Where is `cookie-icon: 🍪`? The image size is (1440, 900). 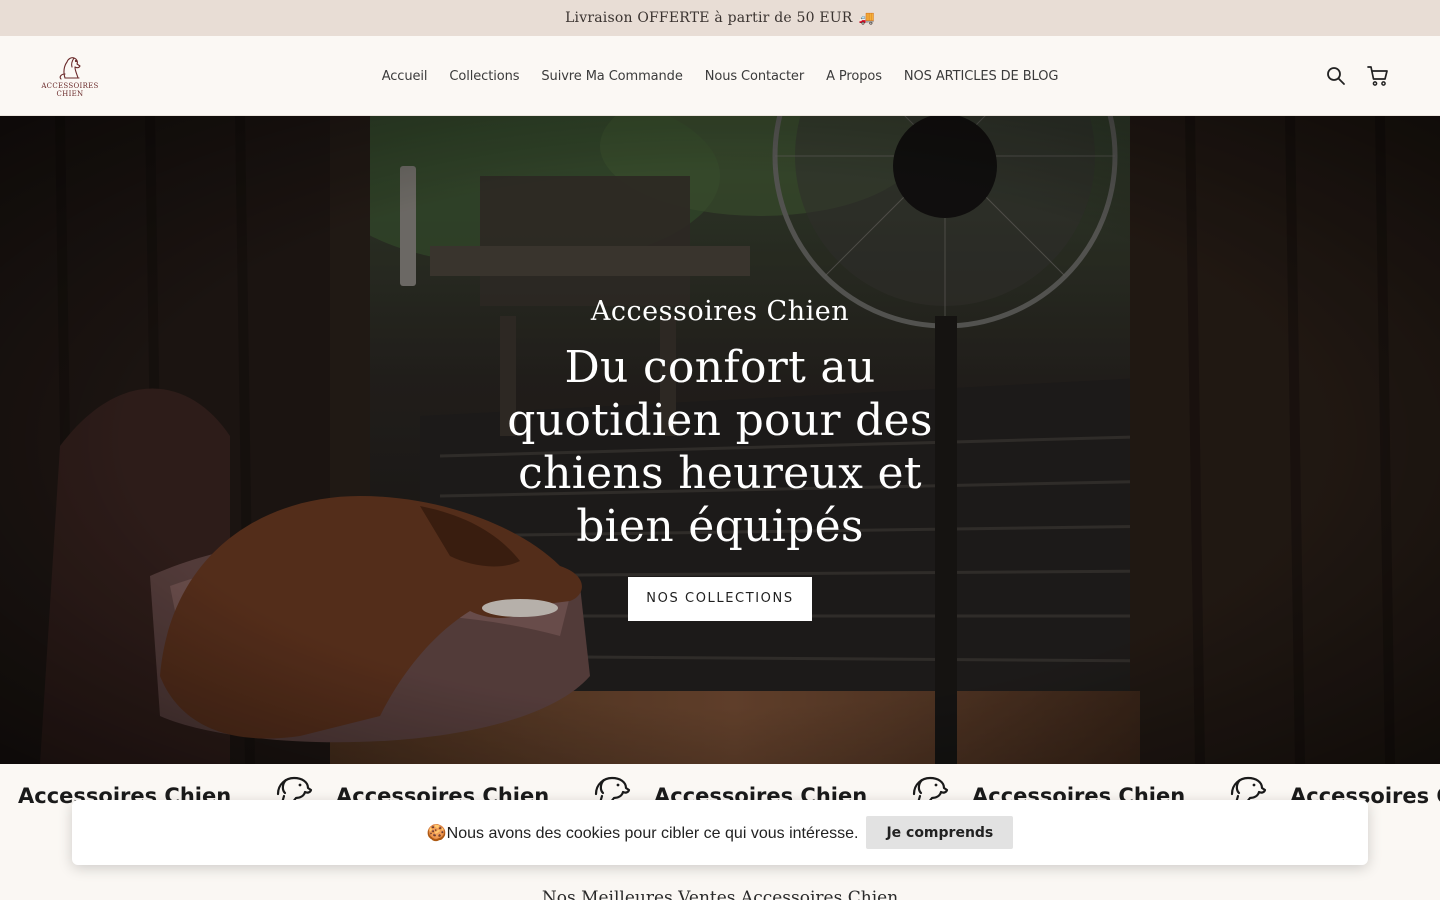 cookie-icon: 🍪 is located at coordinates (436, 833).